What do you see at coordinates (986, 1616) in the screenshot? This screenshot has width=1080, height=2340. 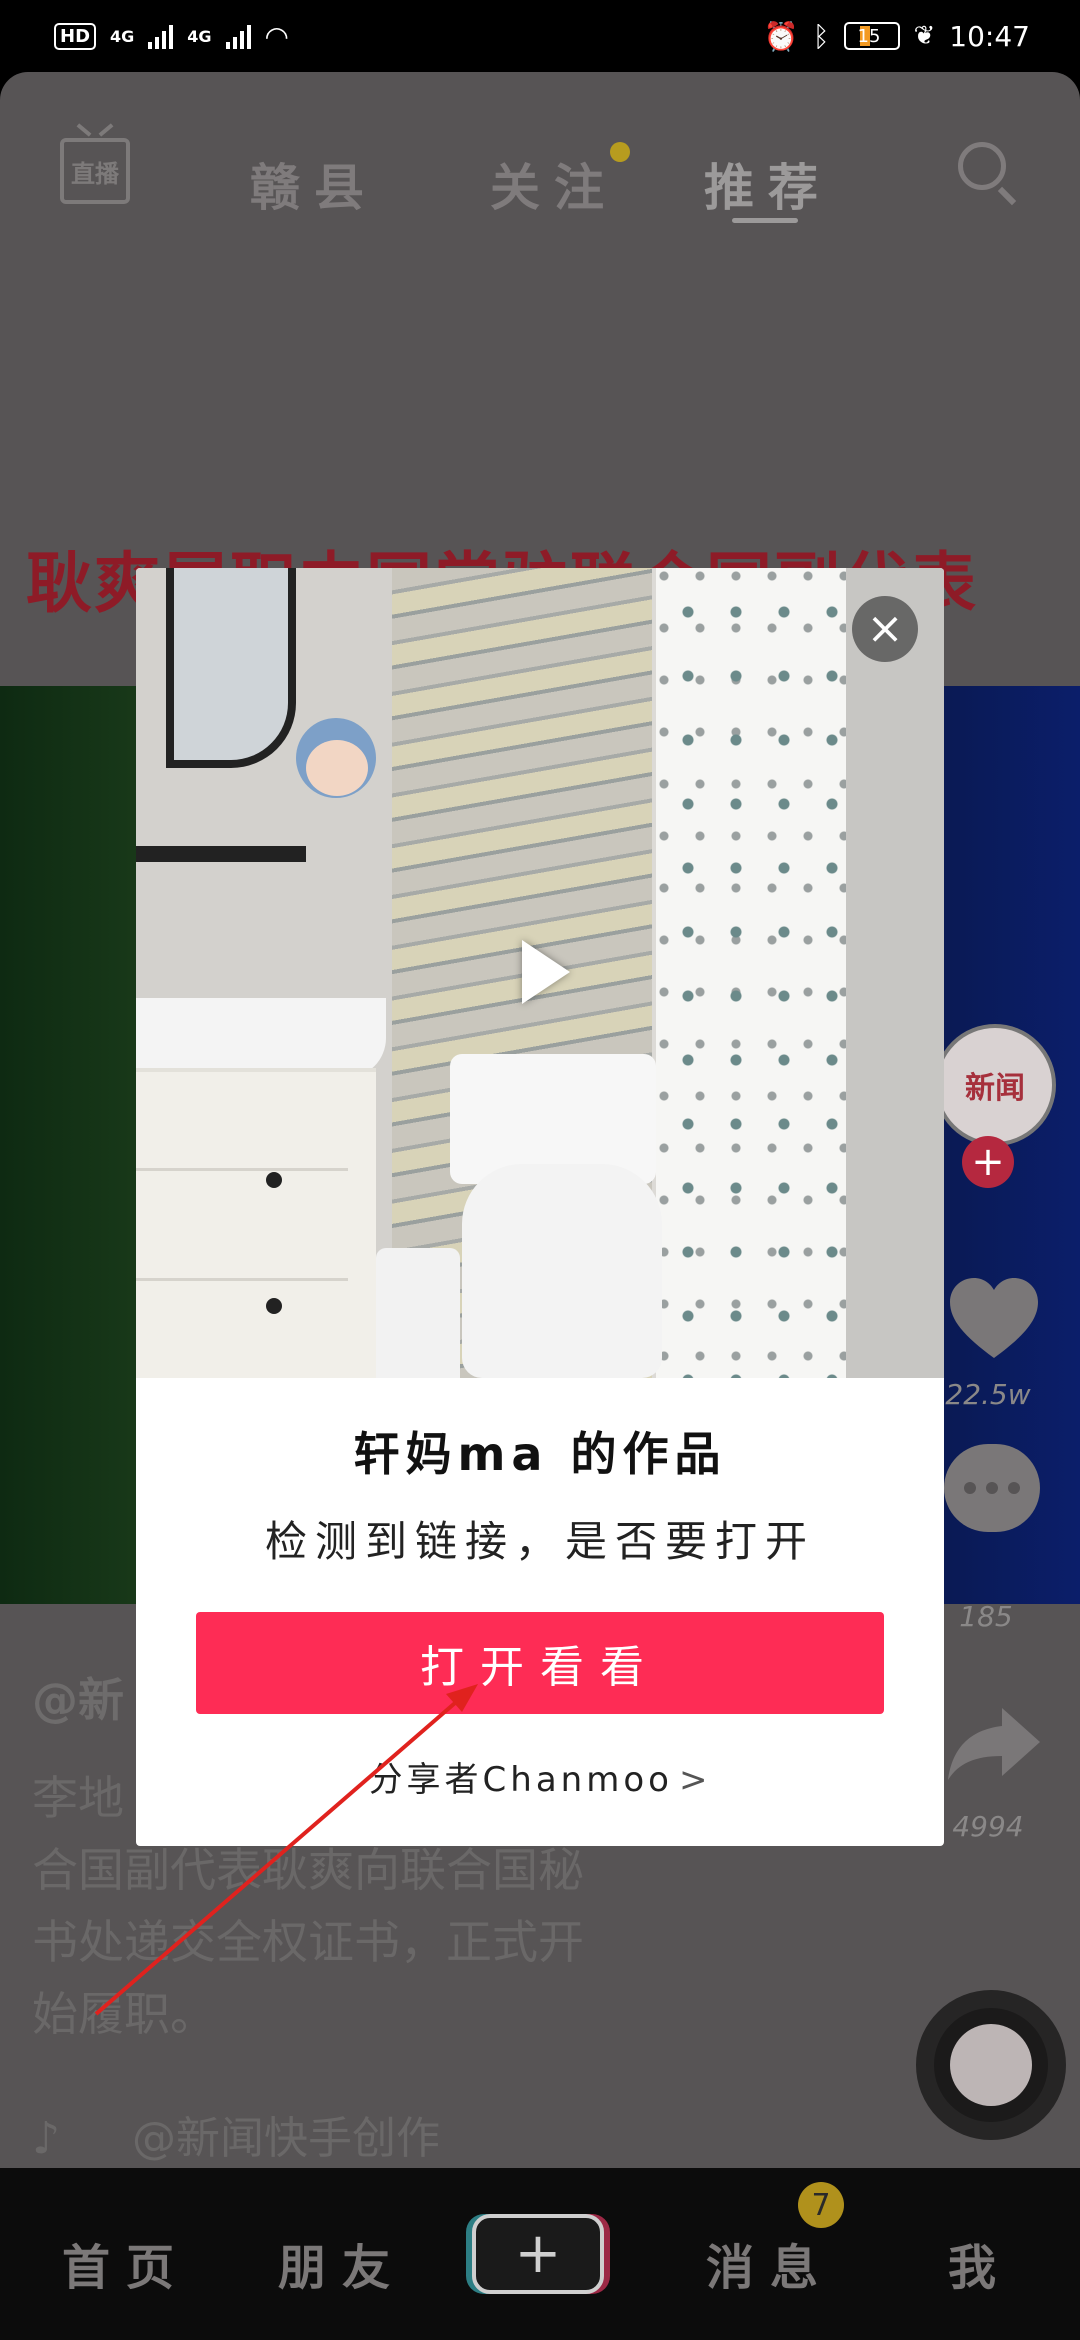 I see `comments-count: 185` at bounding box center [986, 1616].